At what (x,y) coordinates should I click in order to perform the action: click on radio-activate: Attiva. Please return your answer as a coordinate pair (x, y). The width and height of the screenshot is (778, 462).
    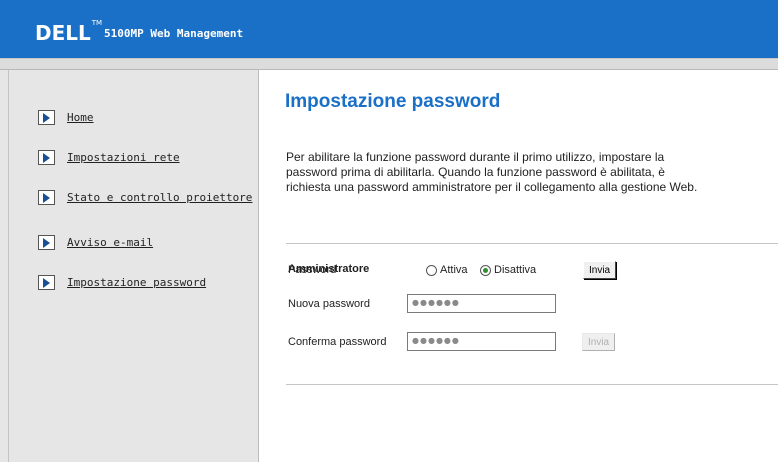
    Looking at the image, I should click on (447, 270).